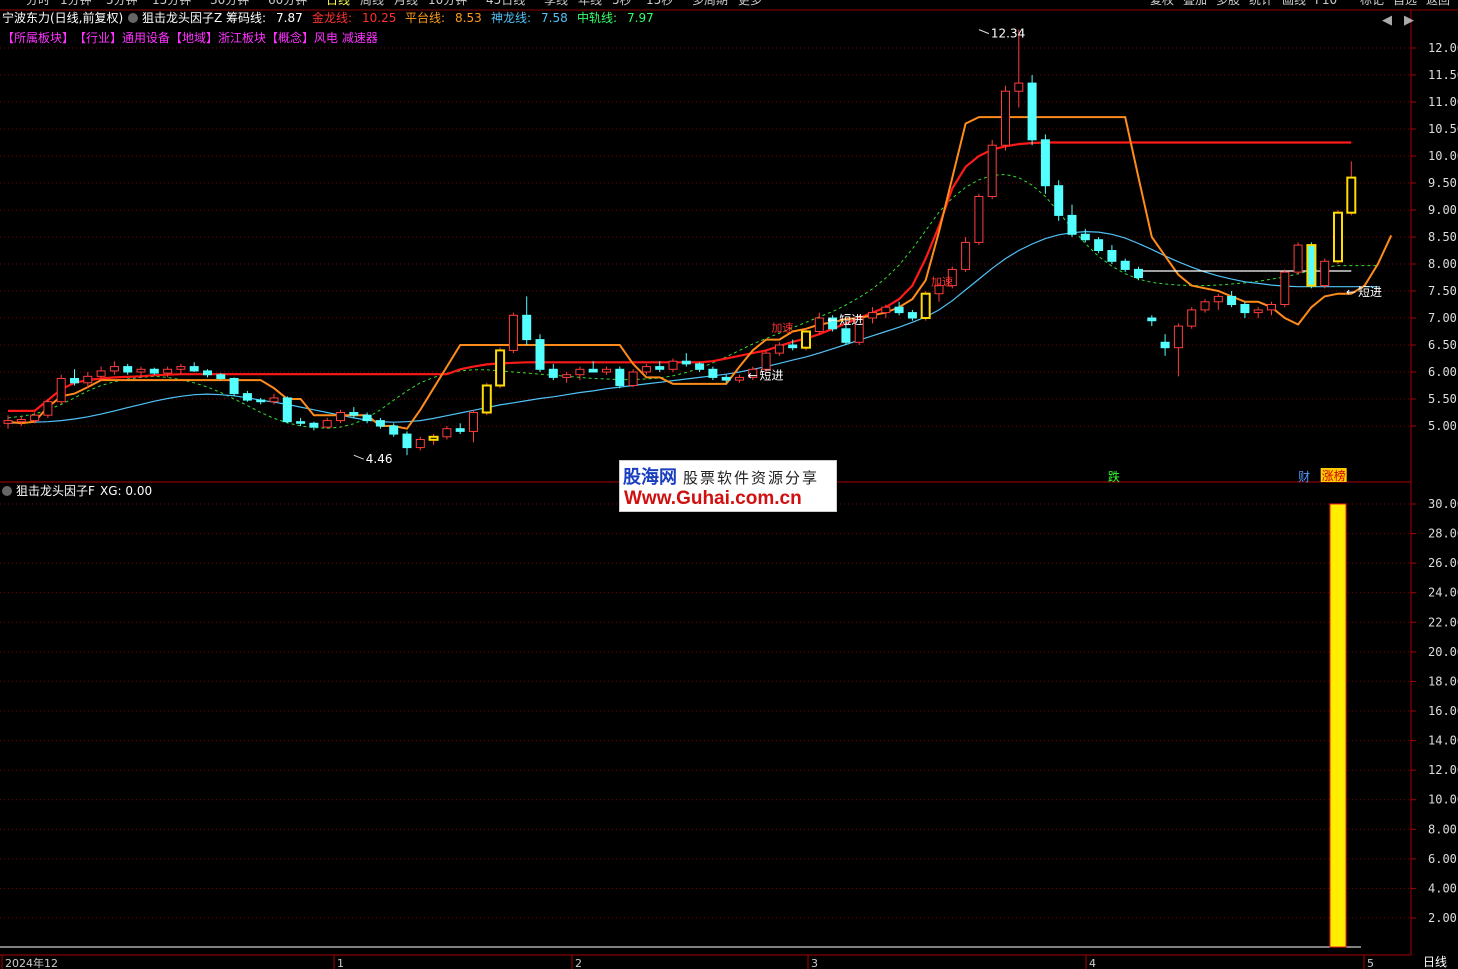 Image resolution: width=1458 pixels, height=969 pixels. Describe the element at coordinates (229, 3) in the screenshot. I see `menu-tab-4: 30分钟` at that location.